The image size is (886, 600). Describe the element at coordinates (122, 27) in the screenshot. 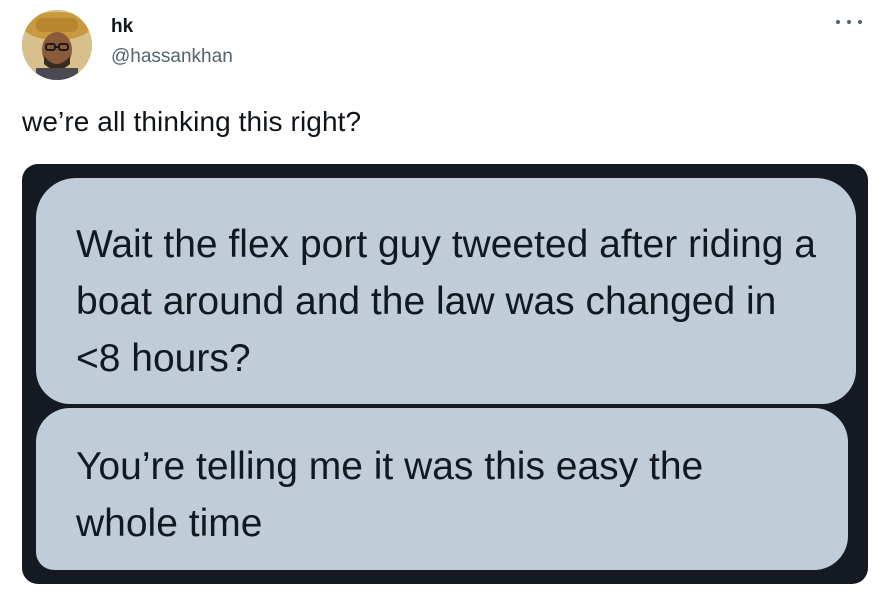

I see `display-name: hk` at that location.